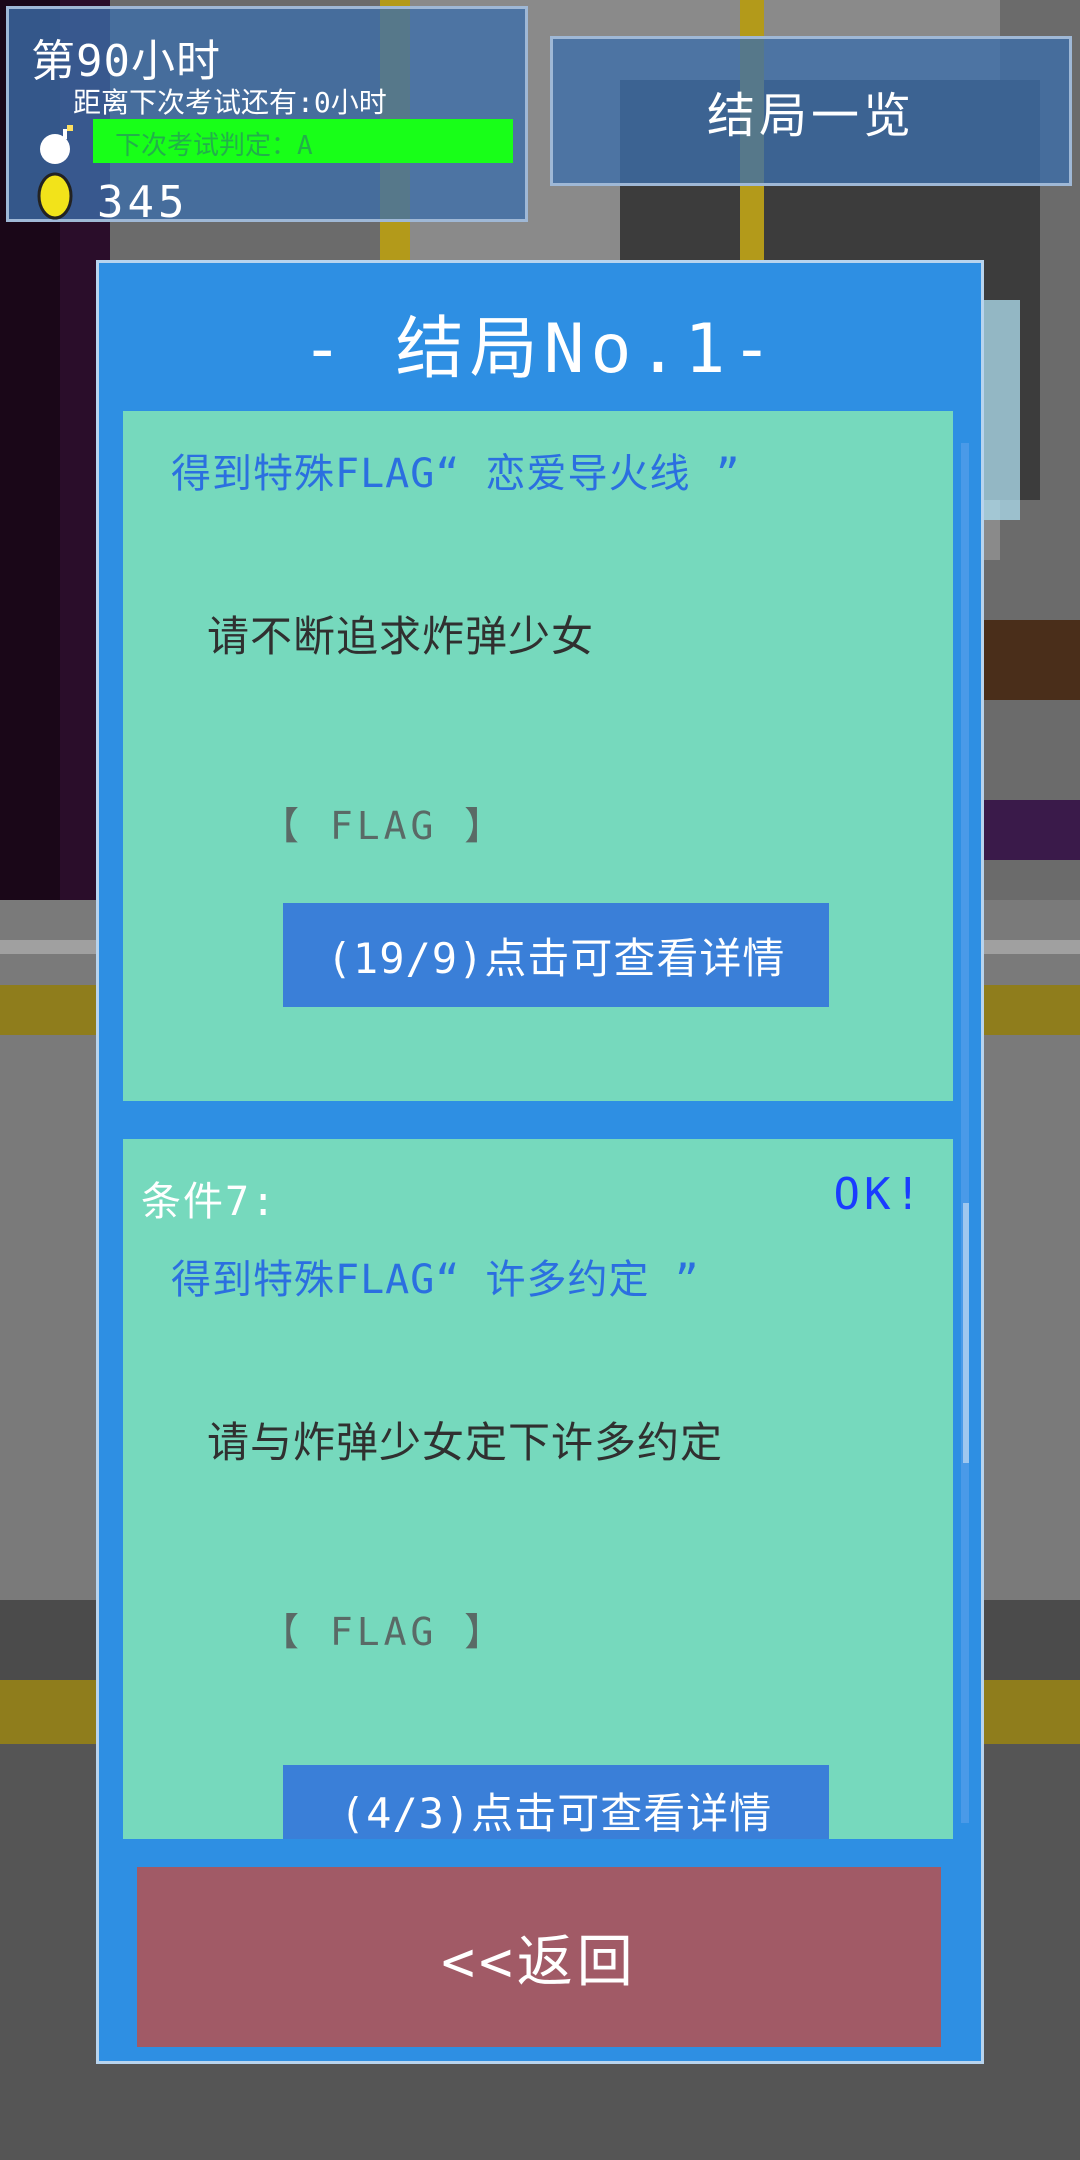  Describe the element at coordinates (56, 144) in the screenshot. I see `bomb-icon` at that location.